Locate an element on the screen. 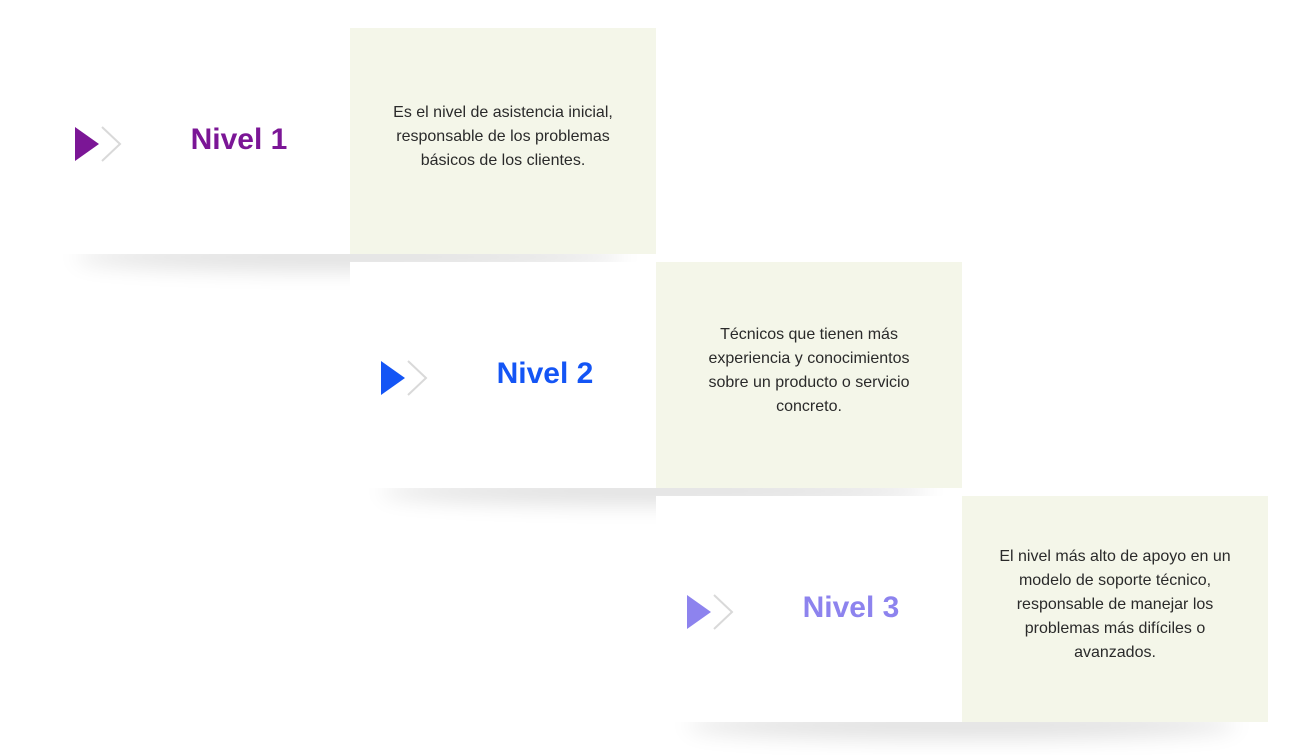  level-header: Nivel 2 is located at coordinates (503, 375).